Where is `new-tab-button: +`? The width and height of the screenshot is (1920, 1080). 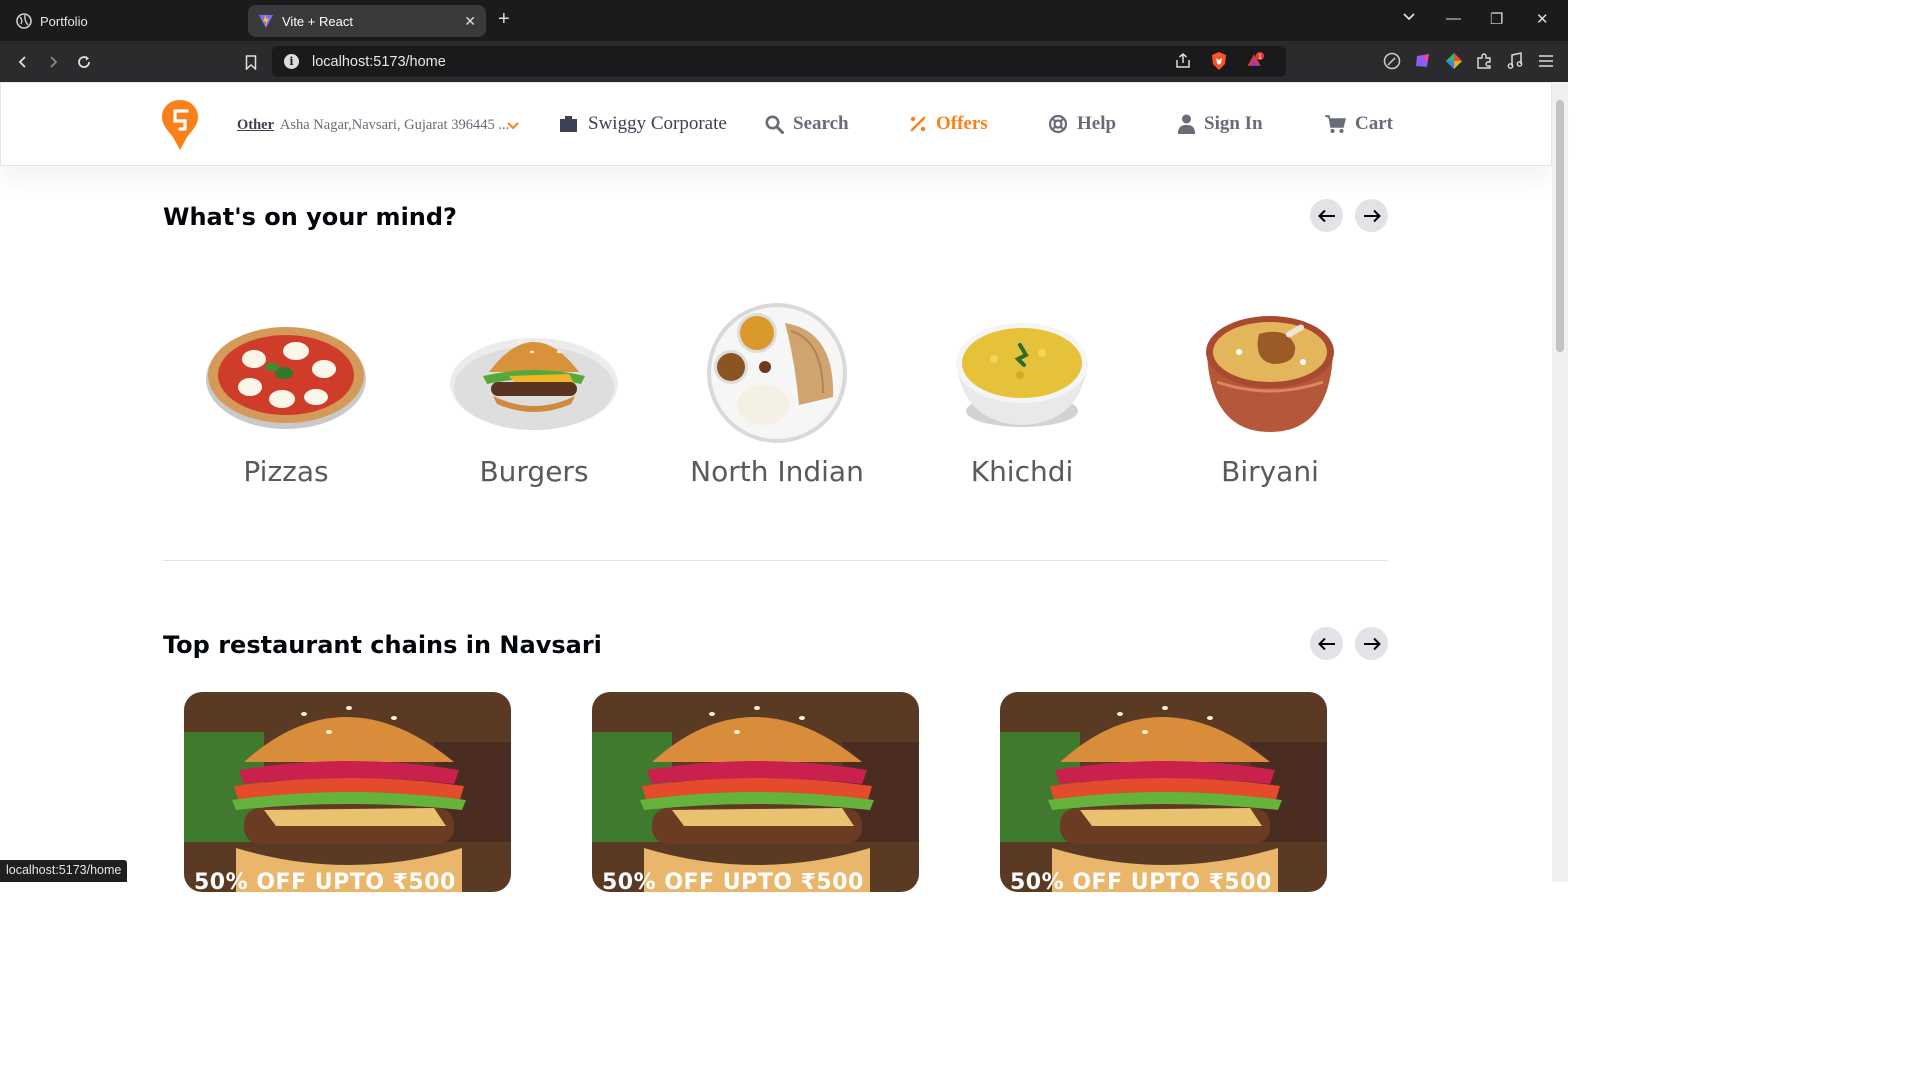
new-tab-button: + is located at coordinates (504, 19).